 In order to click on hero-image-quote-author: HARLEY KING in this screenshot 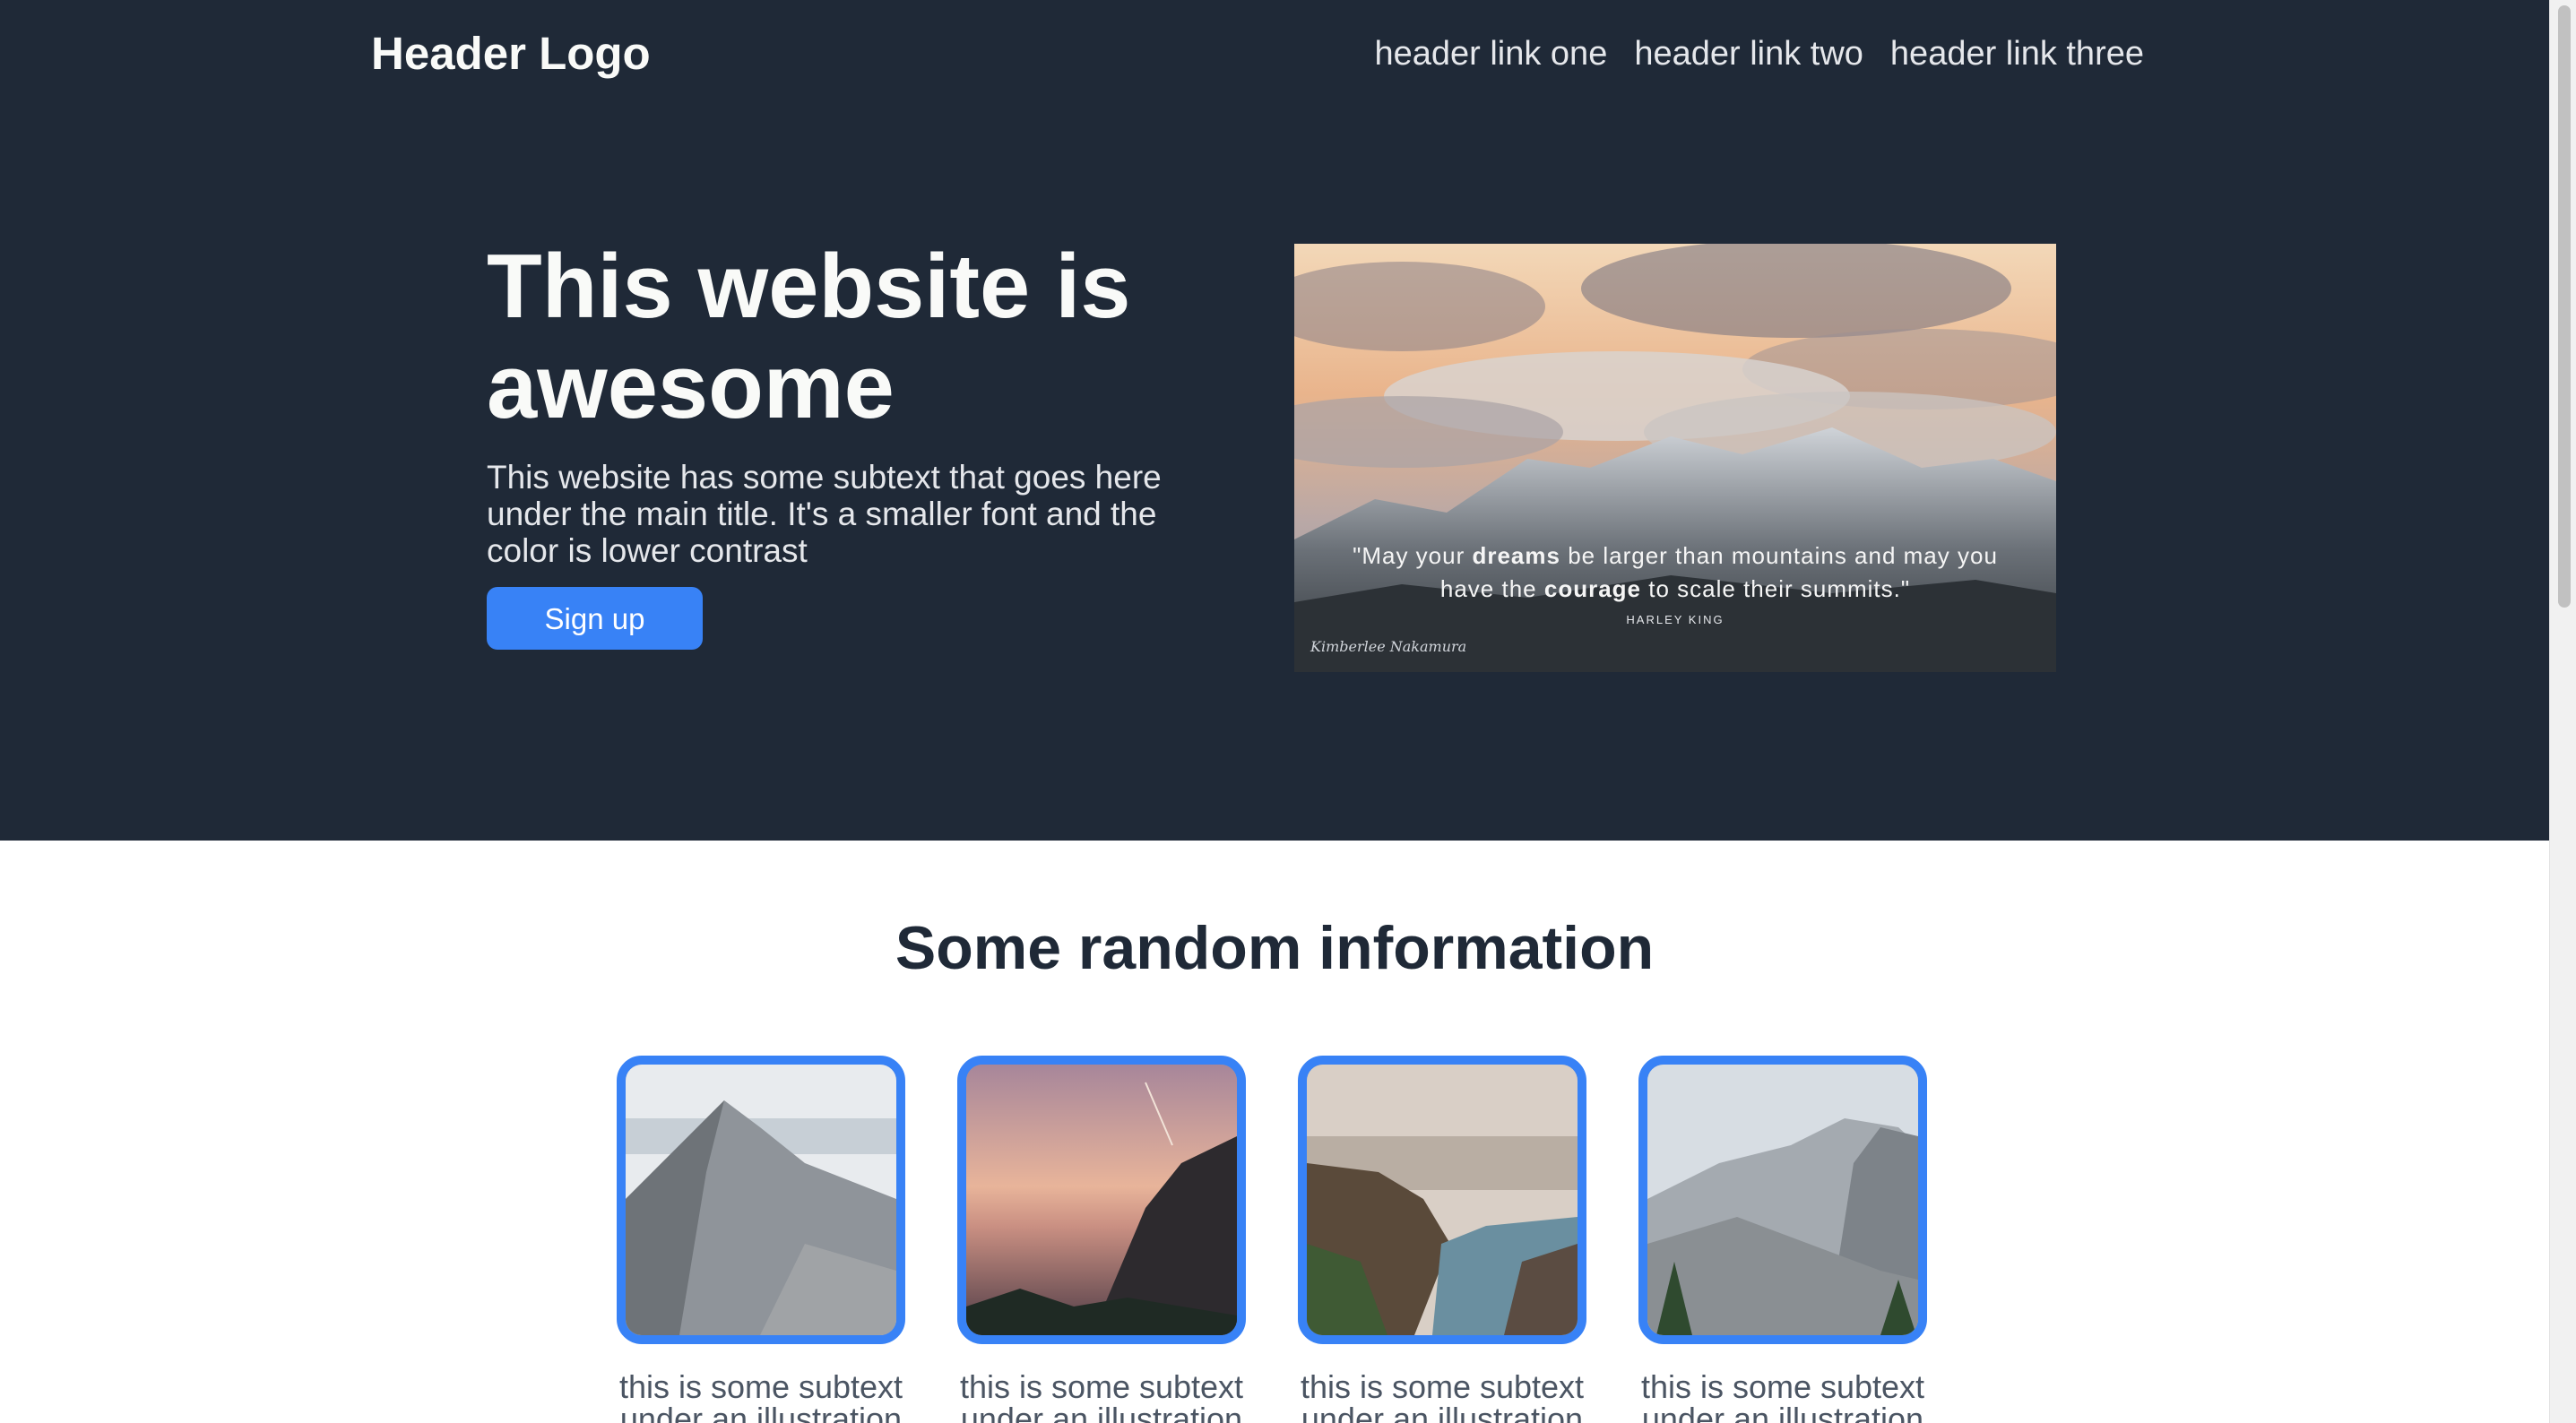, I will do `click(1675, 619)`.